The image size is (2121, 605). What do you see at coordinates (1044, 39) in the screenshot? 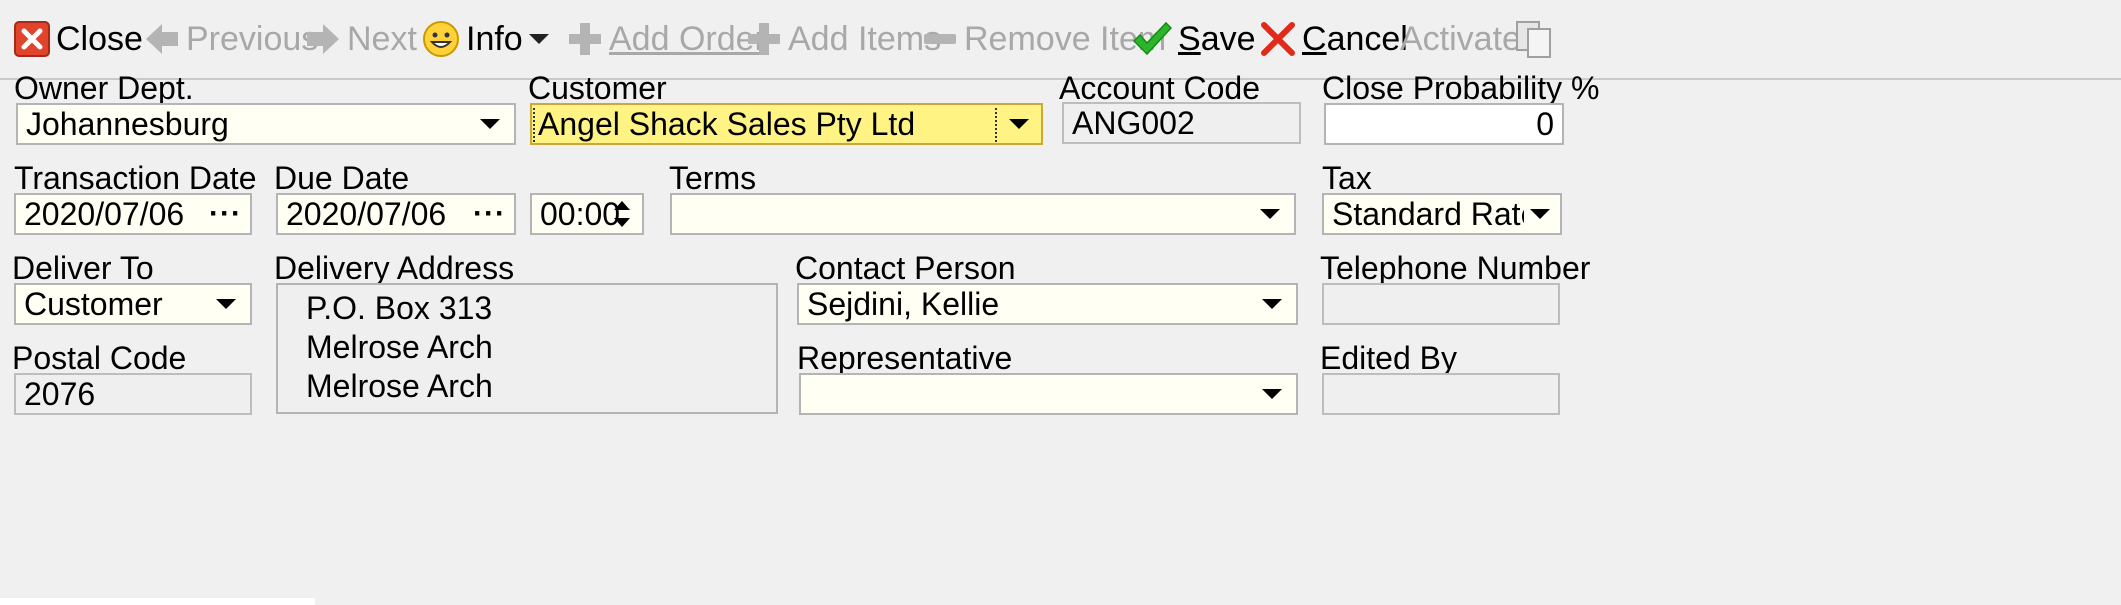
I see `remove-item-button: Remove Item` at bounding box center [1044, 39].